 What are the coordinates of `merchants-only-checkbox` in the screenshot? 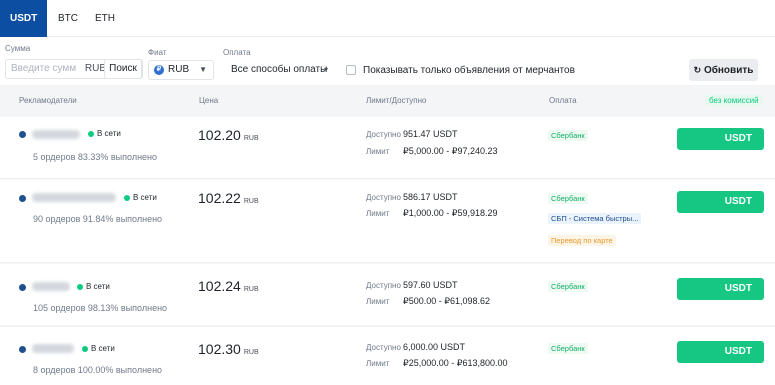 It's located at (351, 70).